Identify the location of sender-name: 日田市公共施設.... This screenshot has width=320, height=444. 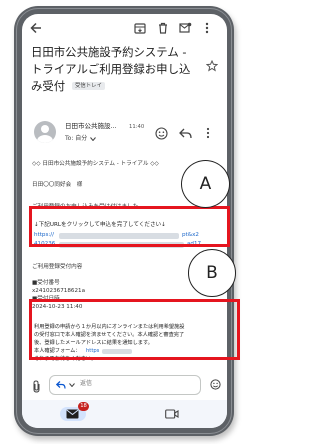
(91, 126).